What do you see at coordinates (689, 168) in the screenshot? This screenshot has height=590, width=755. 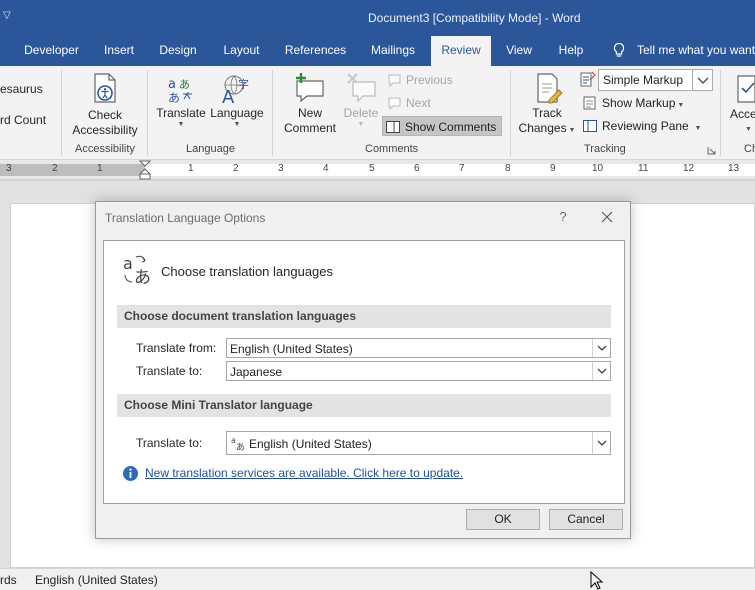 I see `ruler-number: 12` at bounding box center [689, 168].